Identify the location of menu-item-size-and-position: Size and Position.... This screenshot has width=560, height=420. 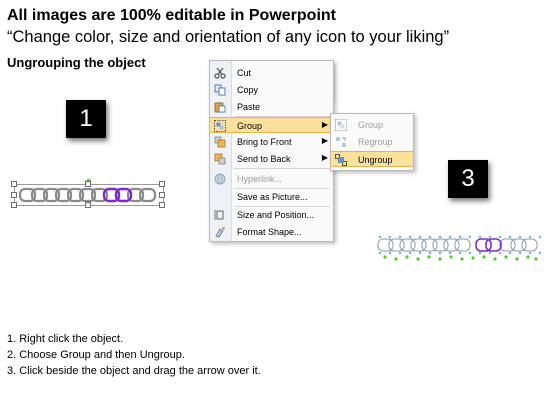
(271, 215).